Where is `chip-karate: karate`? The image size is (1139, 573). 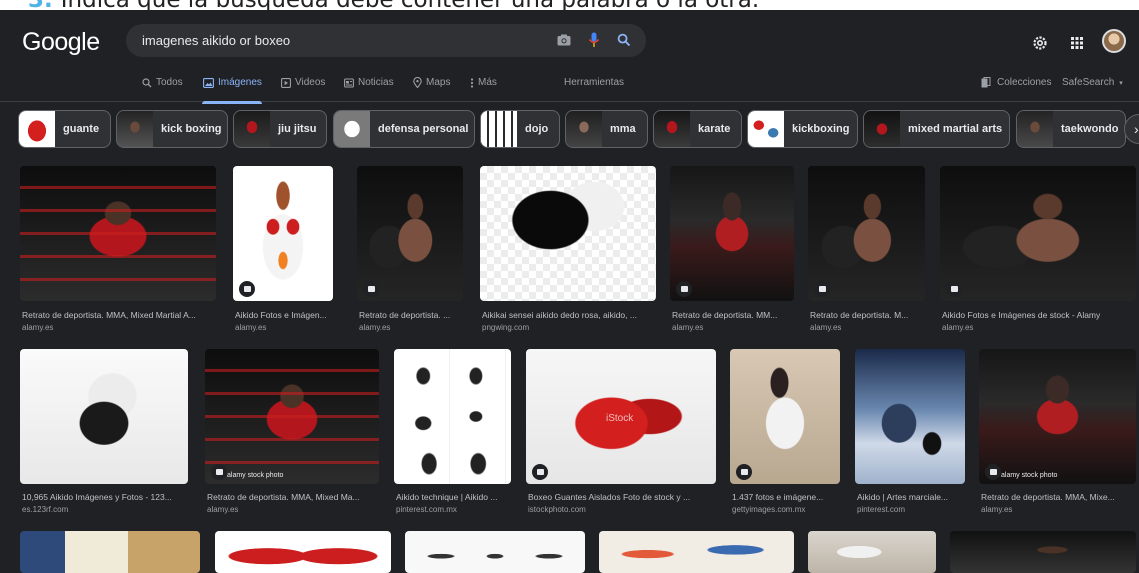 chip-karate: karate is located at coordinates (697, 129).